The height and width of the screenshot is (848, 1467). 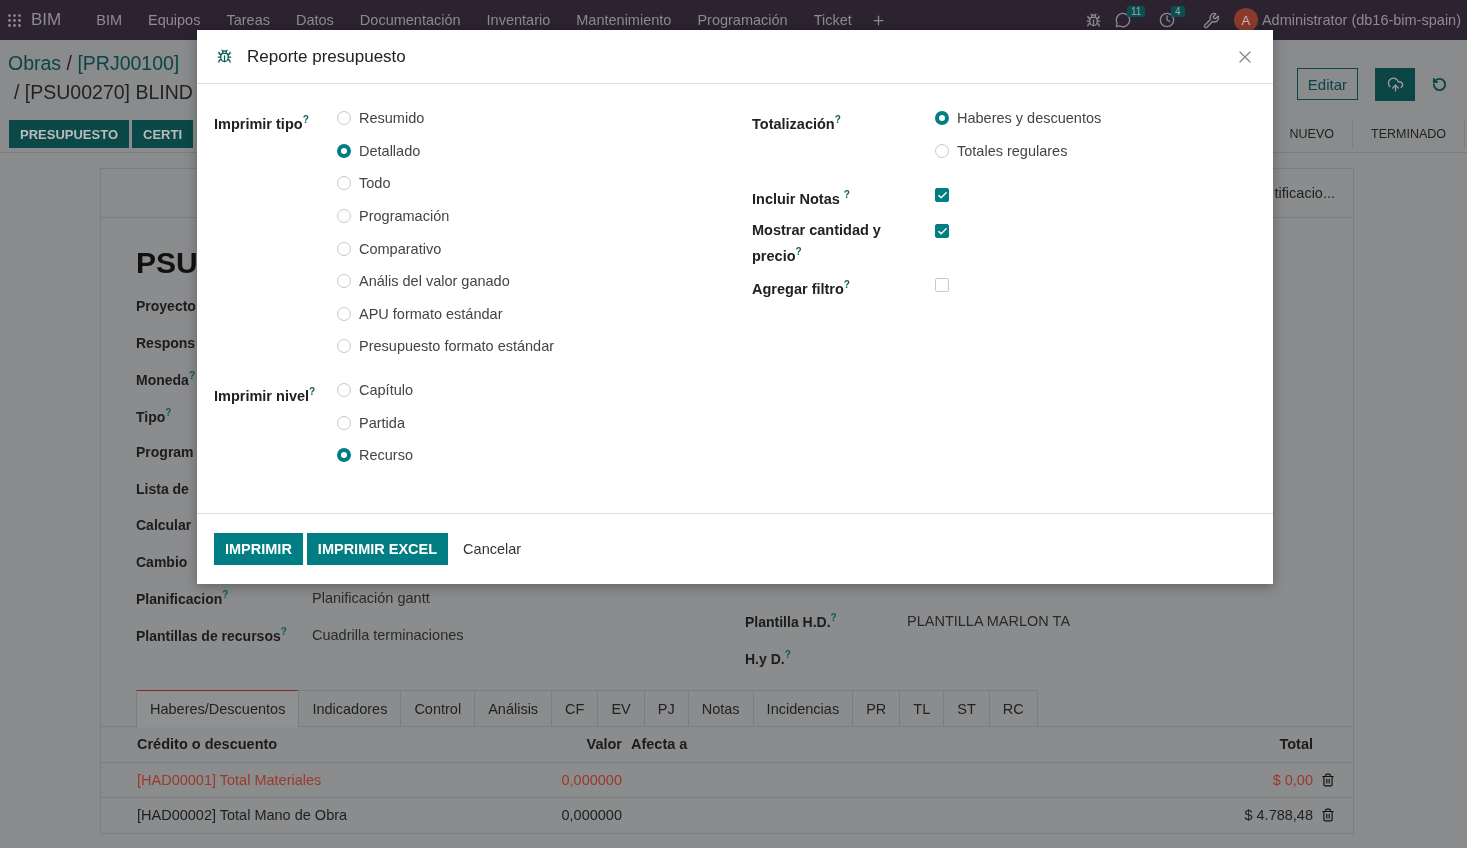 I want to click on edit-button: Editar, so click(x=1327, y=84).